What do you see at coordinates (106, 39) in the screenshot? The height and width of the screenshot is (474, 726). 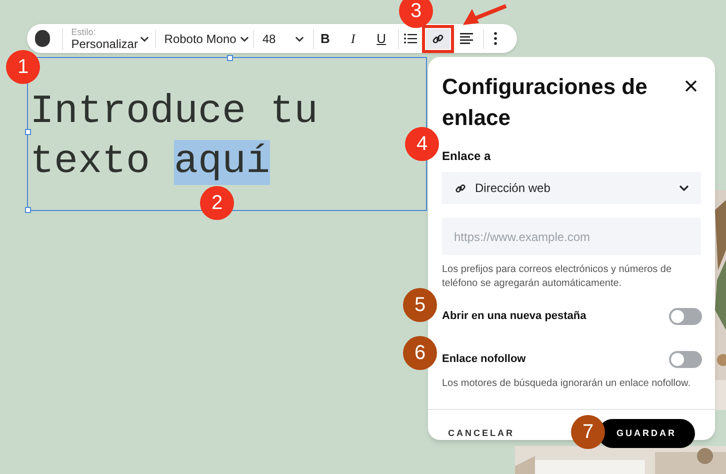 I see `style-dropdown: Estilo: Personalizar` at bounding box center [106, 39].